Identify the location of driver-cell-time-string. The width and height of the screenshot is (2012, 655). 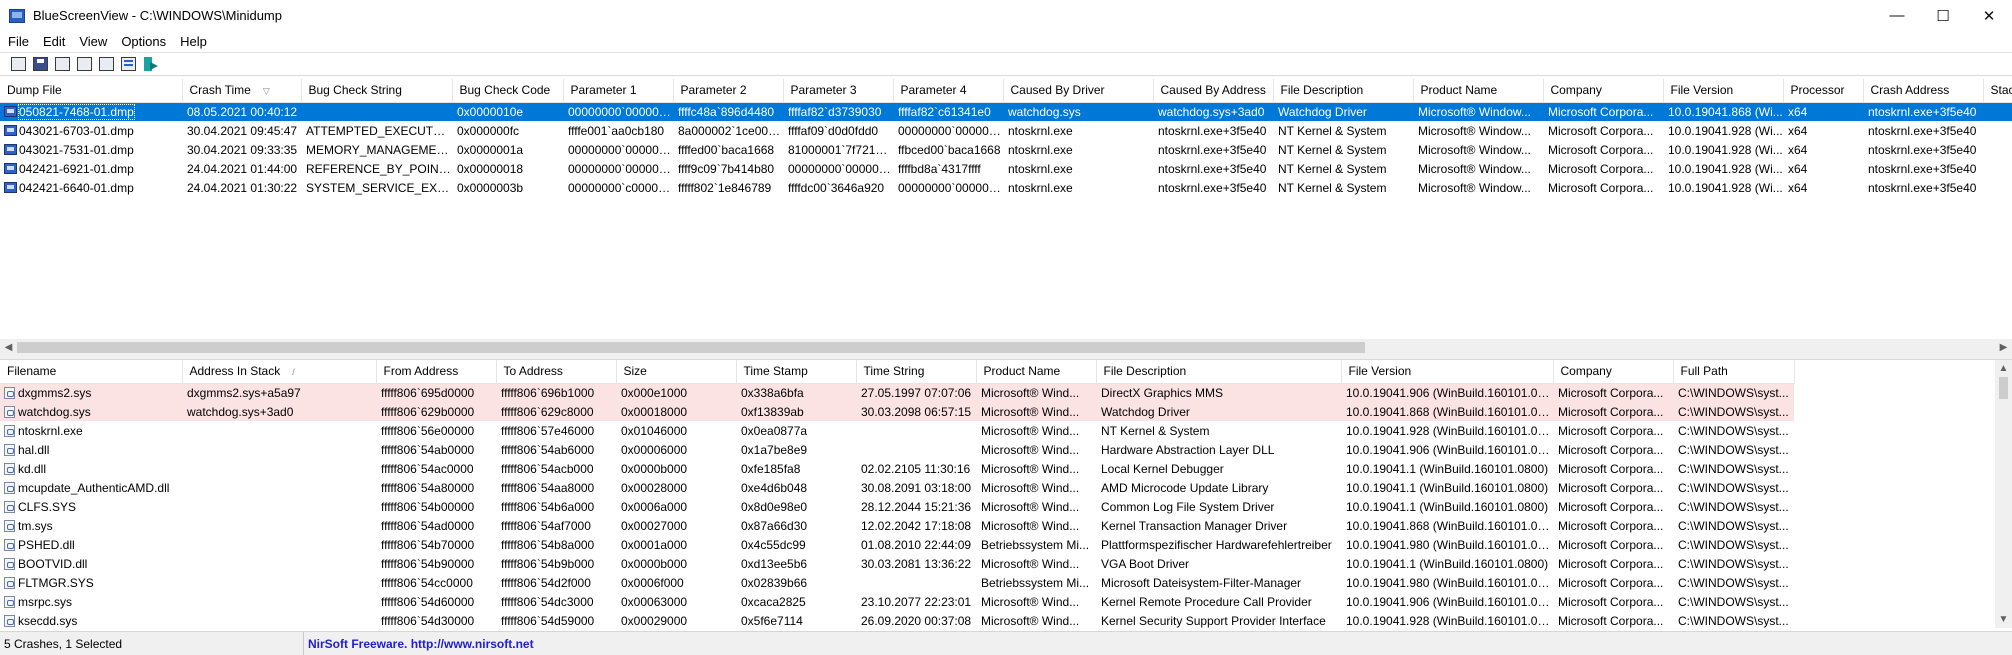
(916, 449).